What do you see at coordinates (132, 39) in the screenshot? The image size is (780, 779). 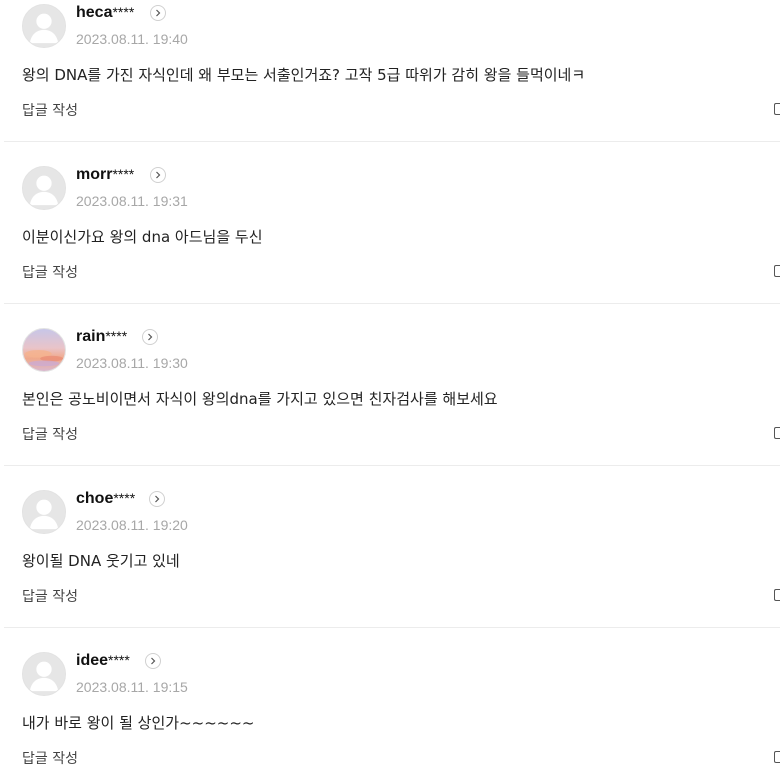 I see `comment-date: 2023.08.11. 19:40` at bounding box center [132, 39].